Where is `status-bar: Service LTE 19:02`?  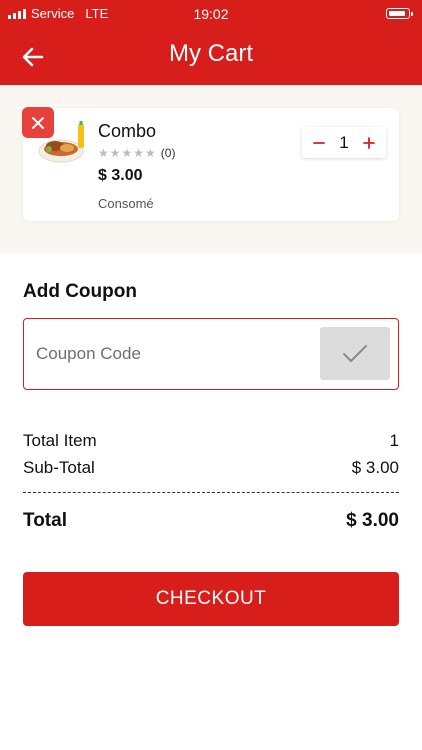
status-bar: Service LTE 19:02 is located at coordinates (211, 14).